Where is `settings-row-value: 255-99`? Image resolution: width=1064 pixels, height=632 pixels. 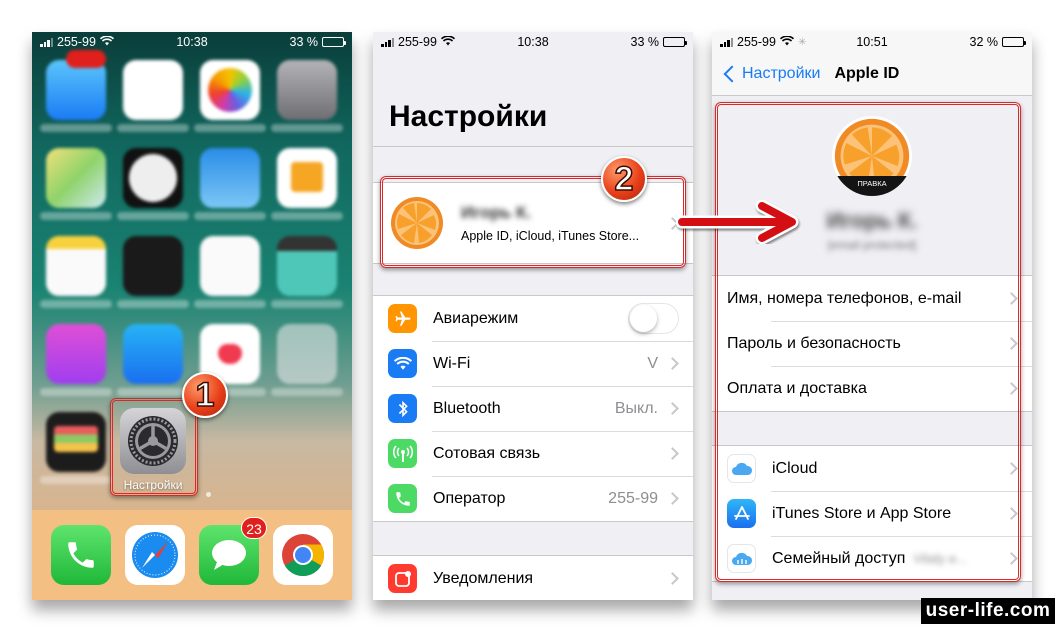
settings-row-value: 255-99 is located at coordinates (633, 498).